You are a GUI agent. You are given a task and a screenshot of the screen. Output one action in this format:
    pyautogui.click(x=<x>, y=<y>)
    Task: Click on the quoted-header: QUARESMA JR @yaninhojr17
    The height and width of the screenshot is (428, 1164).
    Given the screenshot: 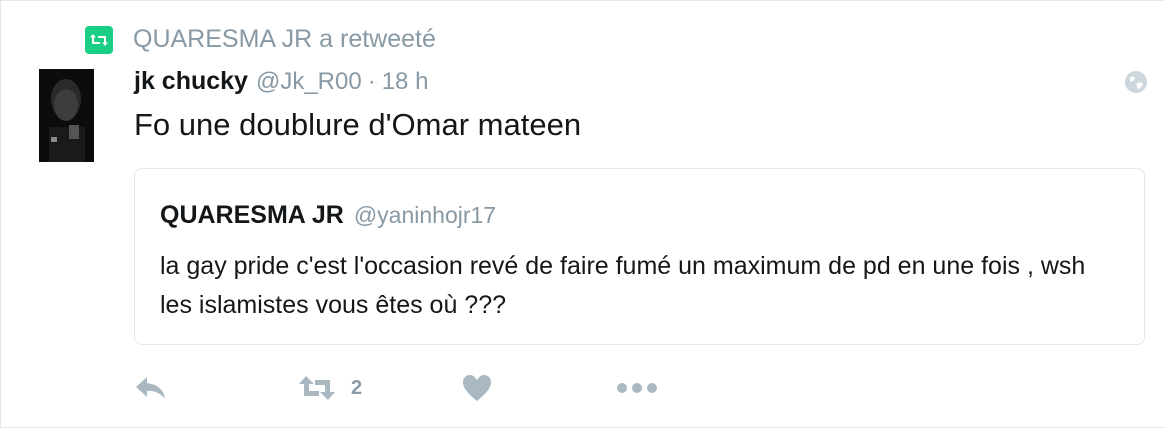 What is the action you would take?
    pyautogui.click(x=328, y=215)
    